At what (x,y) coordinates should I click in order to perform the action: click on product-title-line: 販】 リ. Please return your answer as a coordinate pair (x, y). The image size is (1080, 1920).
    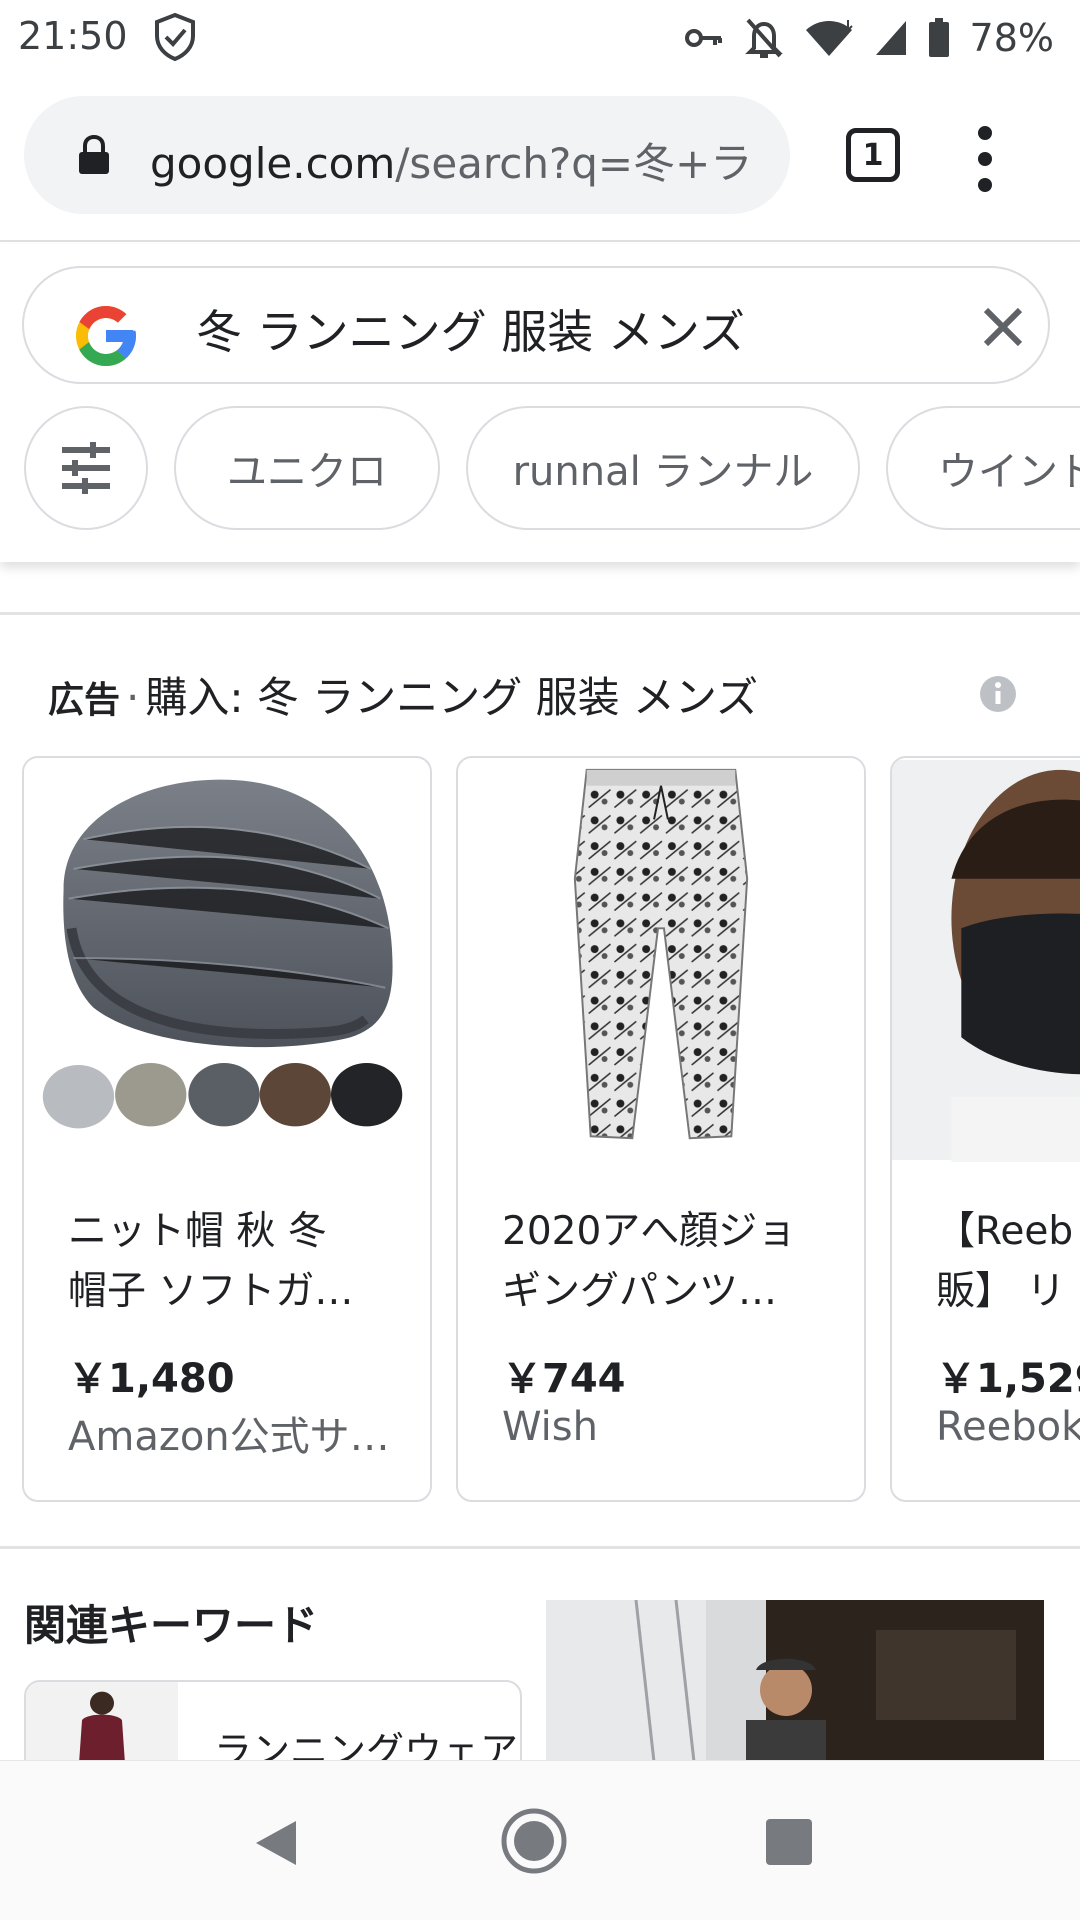
    Looking at the image, I should click on (1001, 1291).